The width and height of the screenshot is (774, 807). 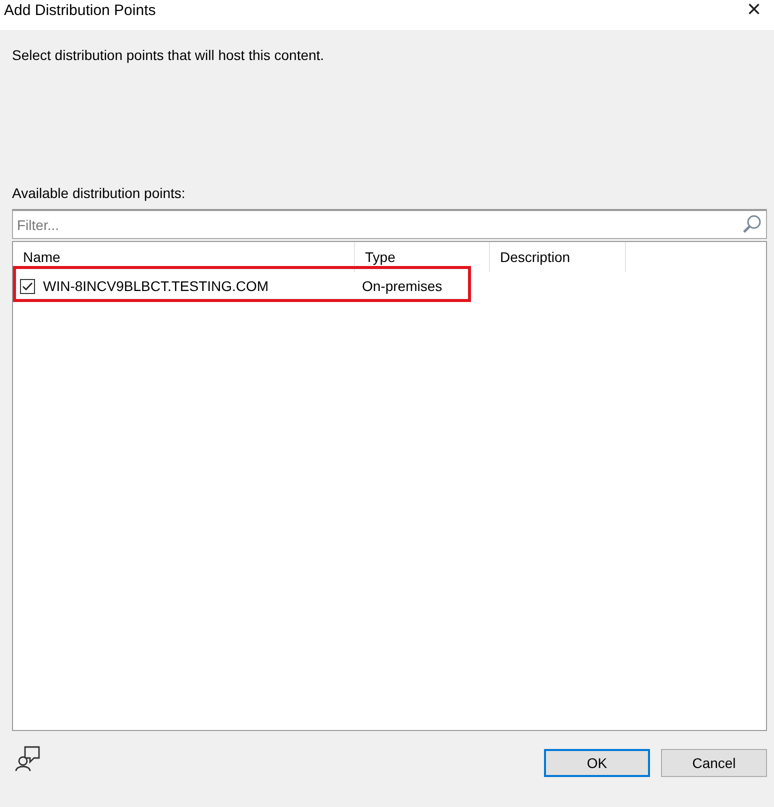 I want to click on close-button: ×, so click(x=754, y=12).